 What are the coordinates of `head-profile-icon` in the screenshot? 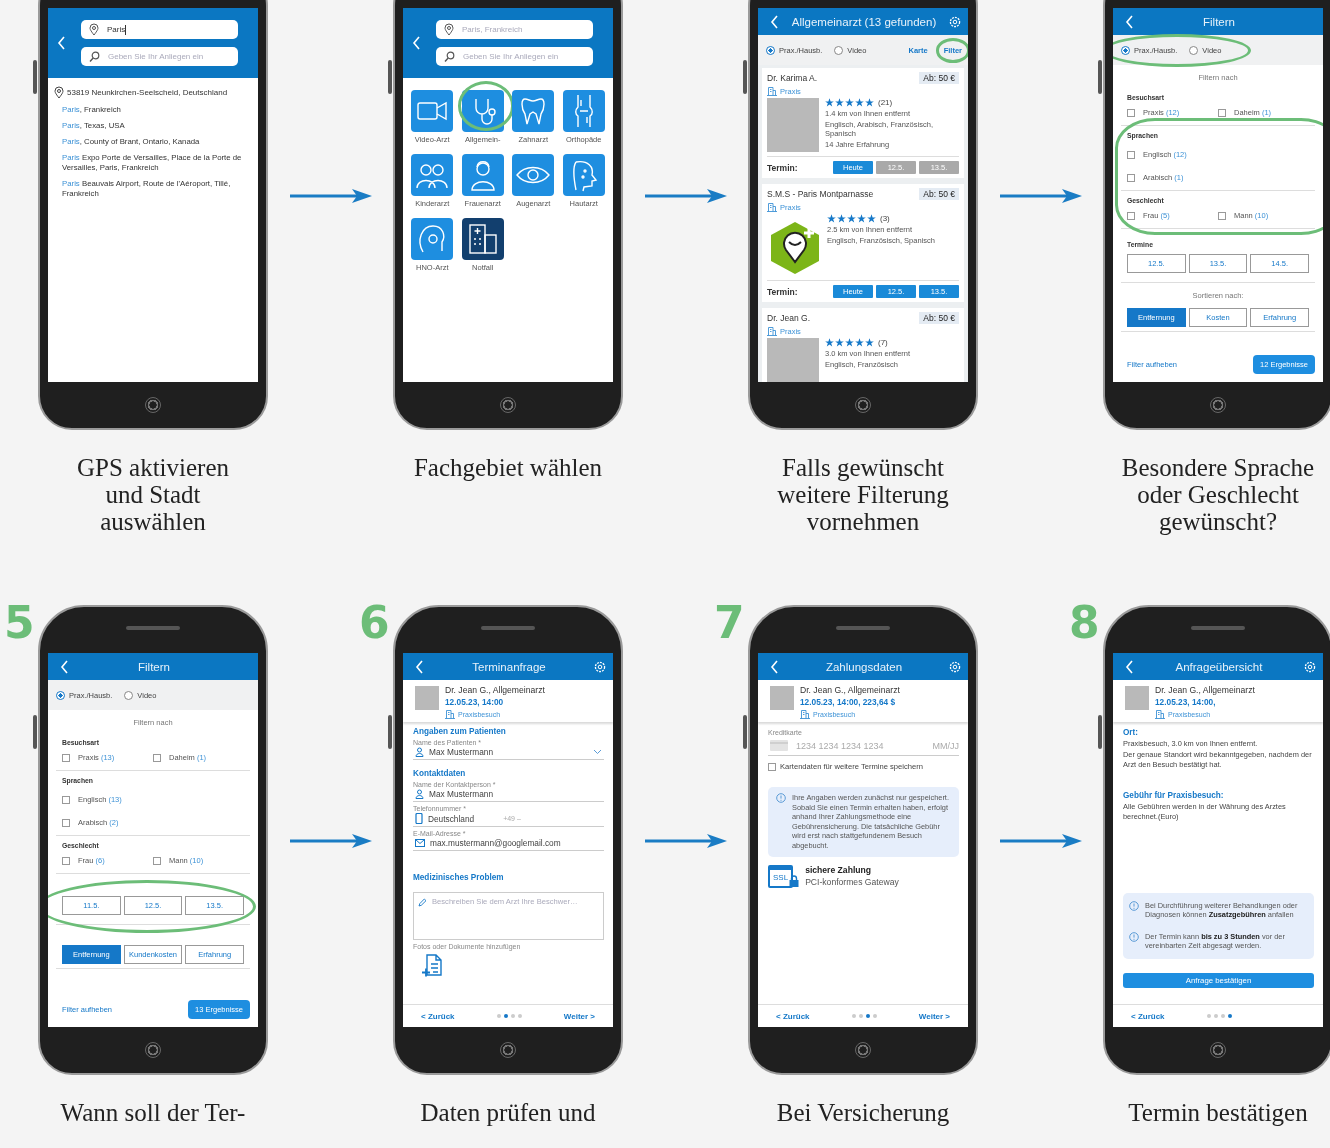 It's located at (432, 239).